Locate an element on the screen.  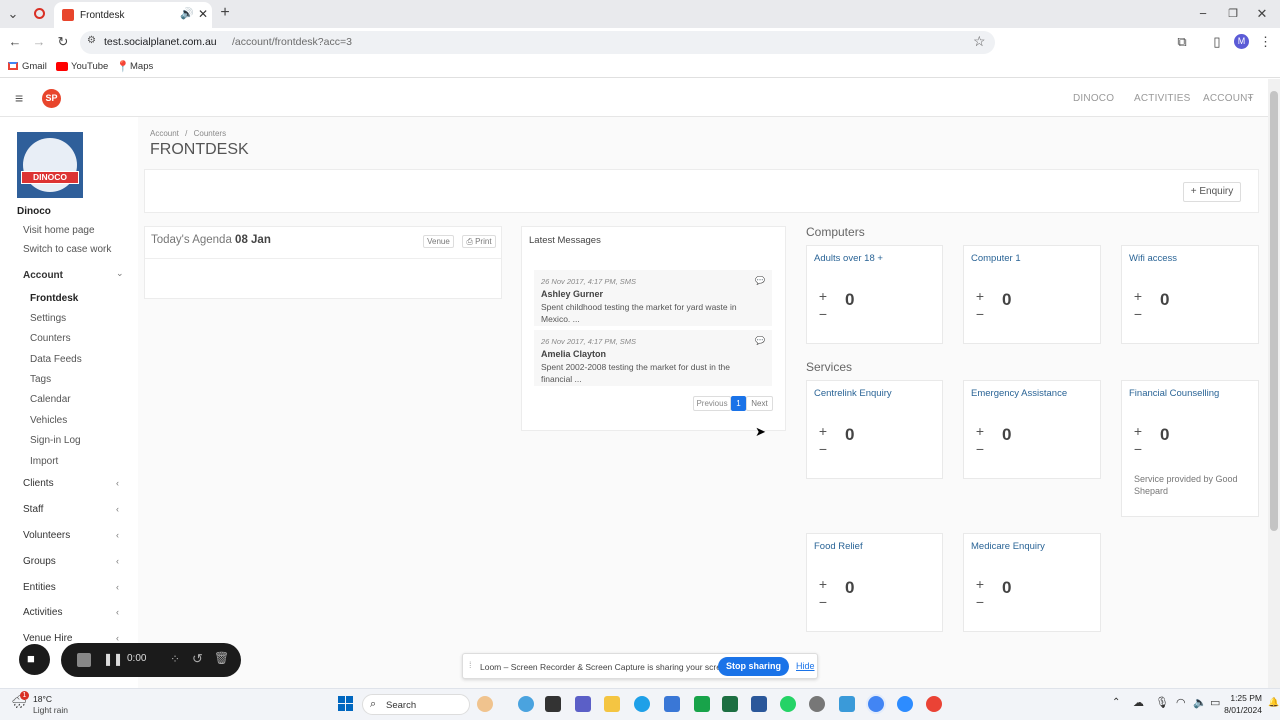
browser-tab: Frontdesk 🔊 ✕ is located at coordinates (133, 15).